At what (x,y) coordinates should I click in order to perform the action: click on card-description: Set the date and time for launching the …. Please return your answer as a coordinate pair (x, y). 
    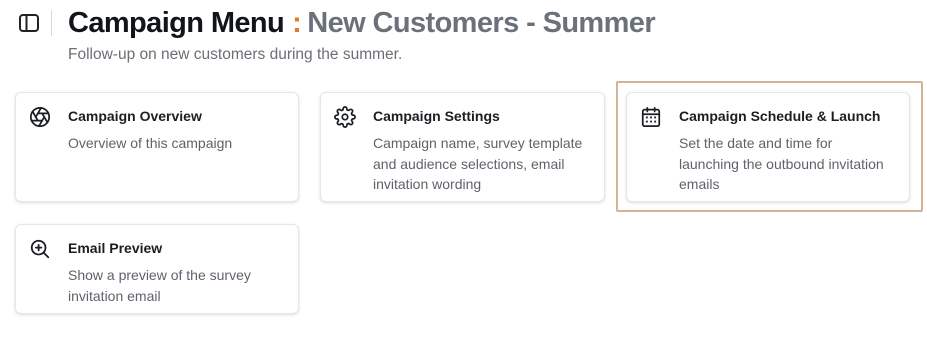
    Looking at the image, I should click on (781, 163).